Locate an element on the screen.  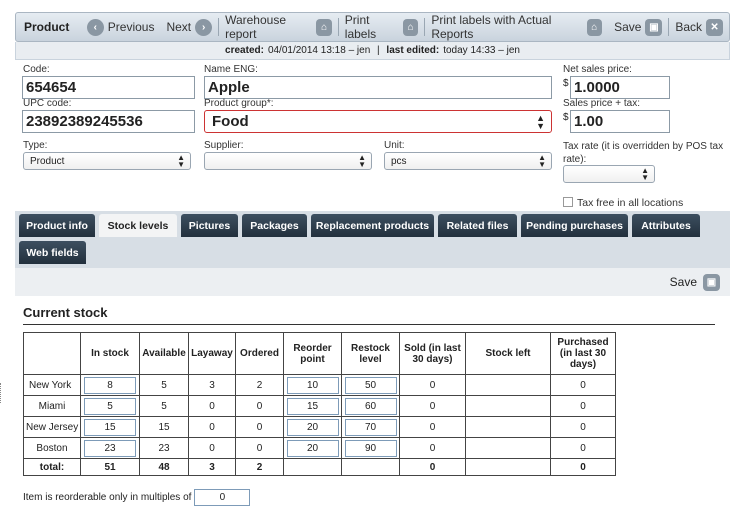
created-value: 04/01/2014 13:18 – jen is located at coordinates (319, 50).